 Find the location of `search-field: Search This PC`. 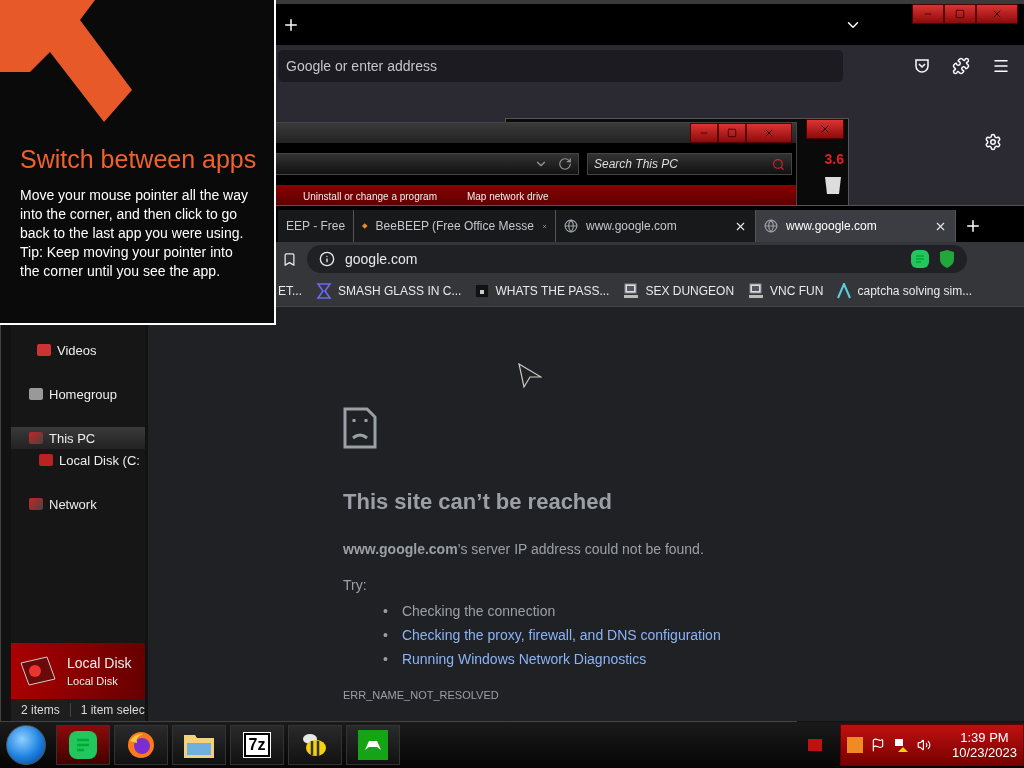

search-field: Search This PC is located at coordinates (689, 164).